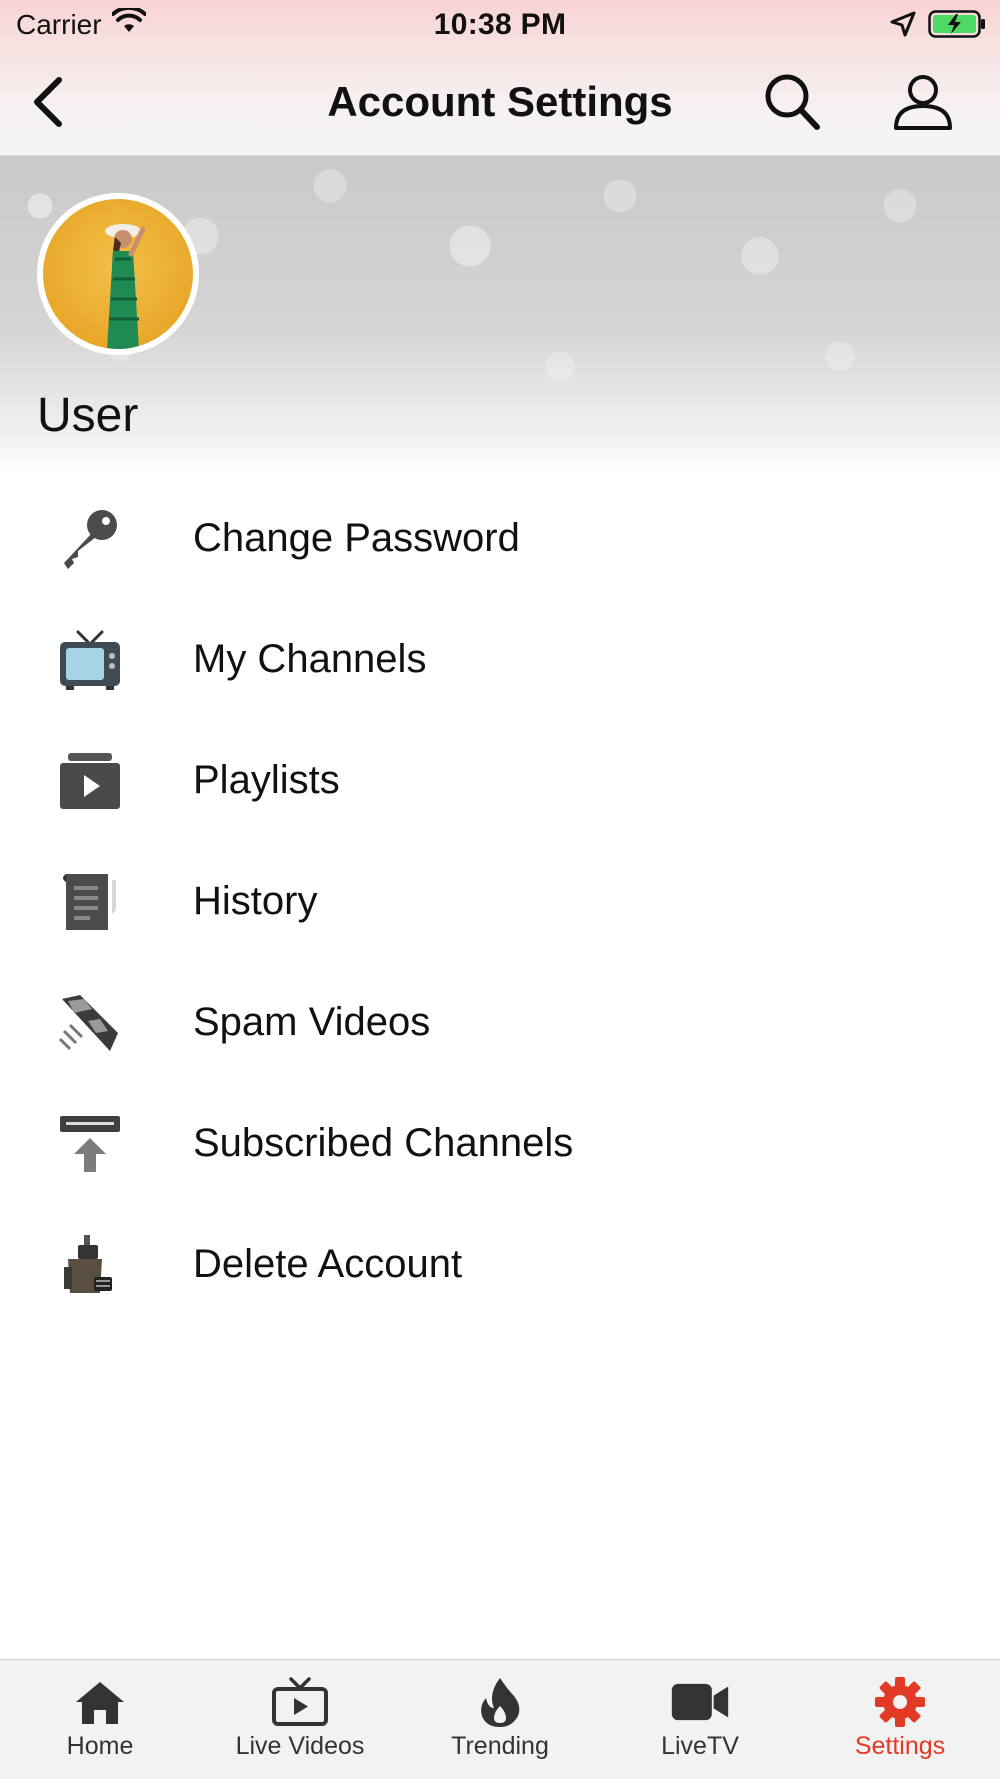 The width and height of the screenshot is (1000, 1779). What do you see at coordinates (500, 1264) in the screenshot?
I see `menu-item-delete-account: Delete Account` at bounding box center [500, 1264].